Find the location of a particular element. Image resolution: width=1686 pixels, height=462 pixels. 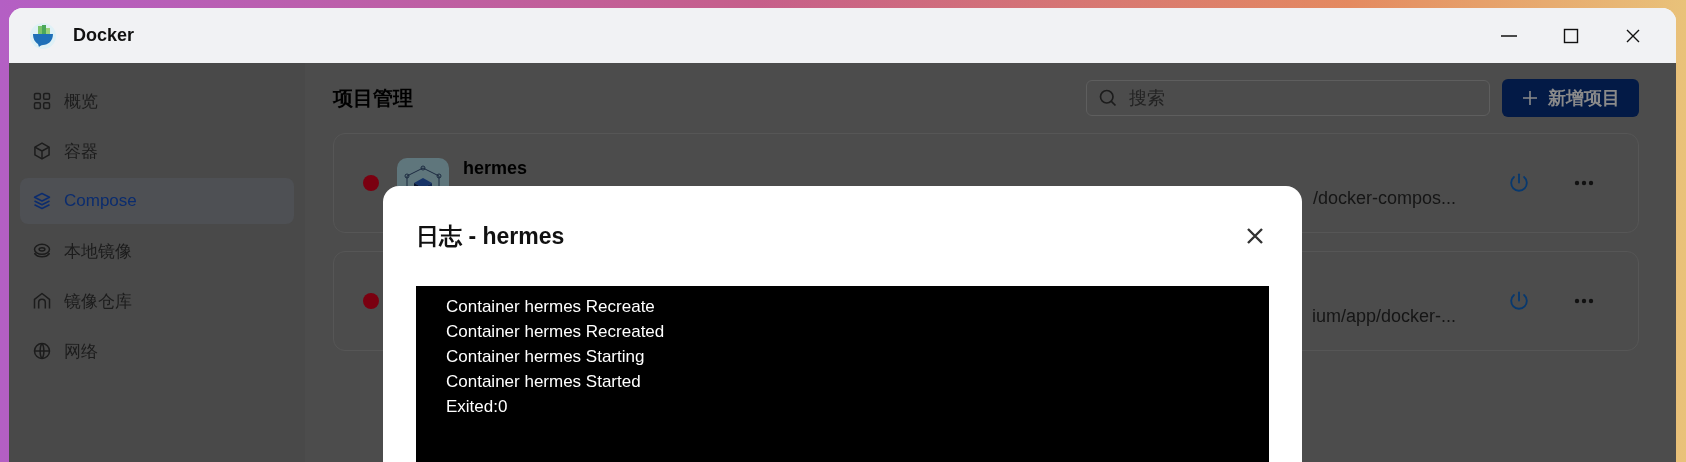

page-title: 项目管理 is located at coordinates (373, 98).